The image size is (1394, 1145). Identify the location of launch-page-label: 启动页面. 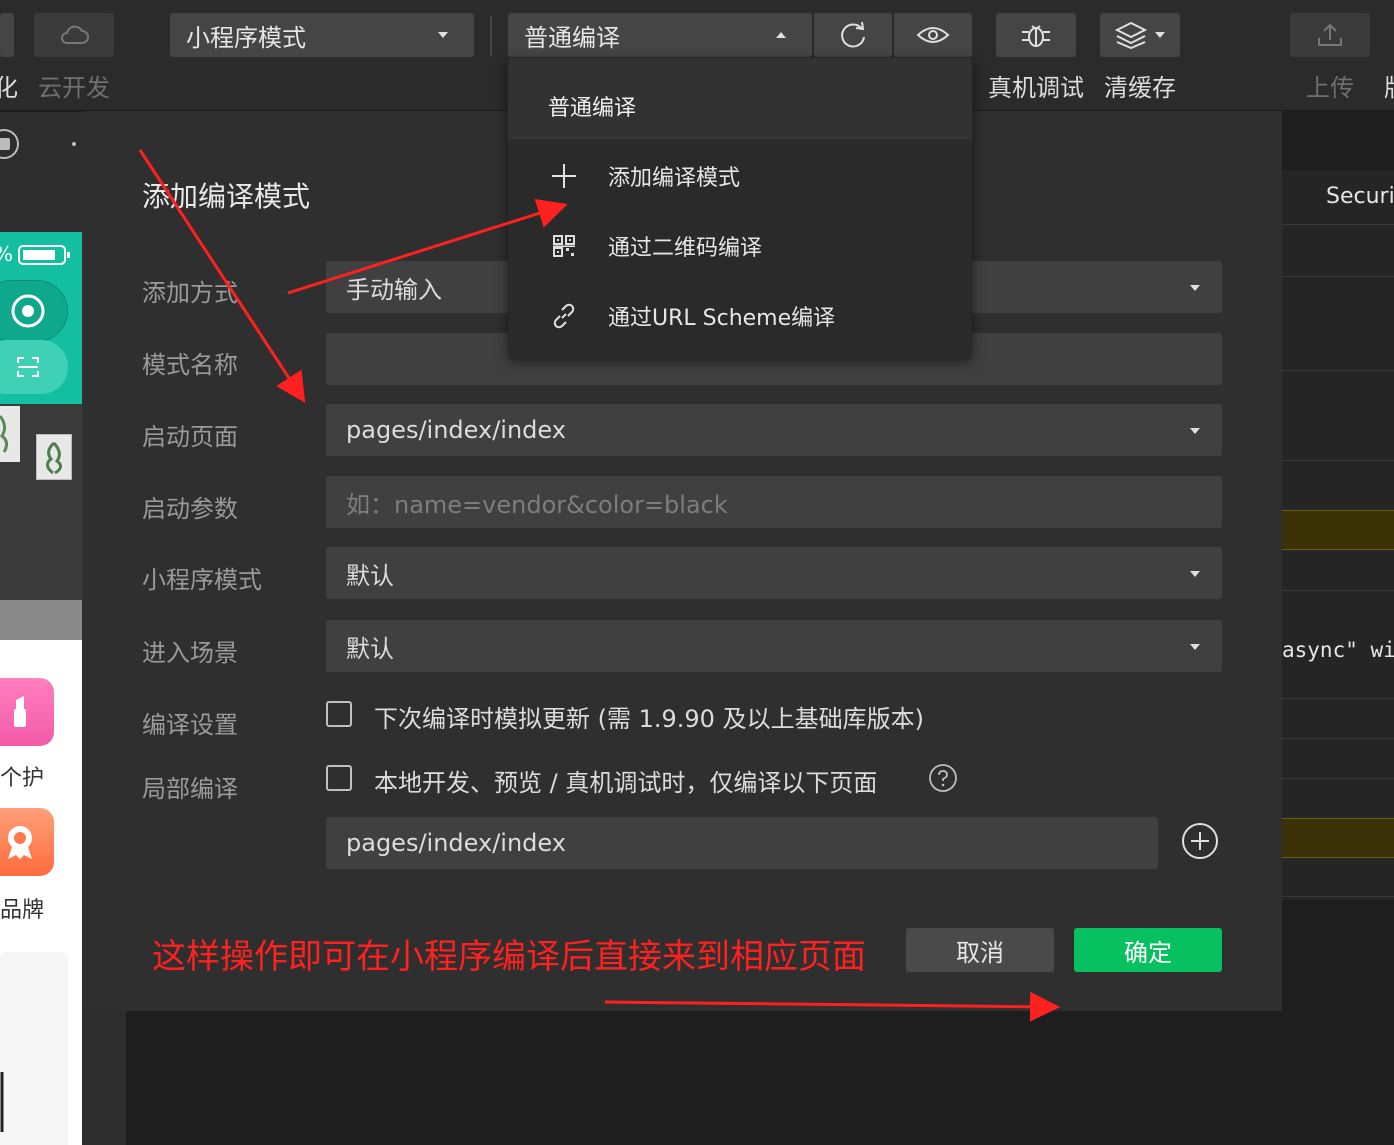
(190, 437).